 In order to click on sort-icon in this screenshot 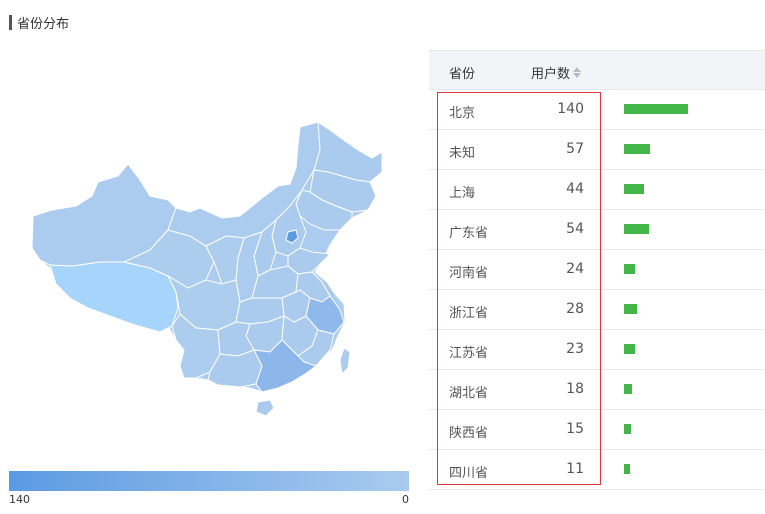, I will do `click(577, 72)`.